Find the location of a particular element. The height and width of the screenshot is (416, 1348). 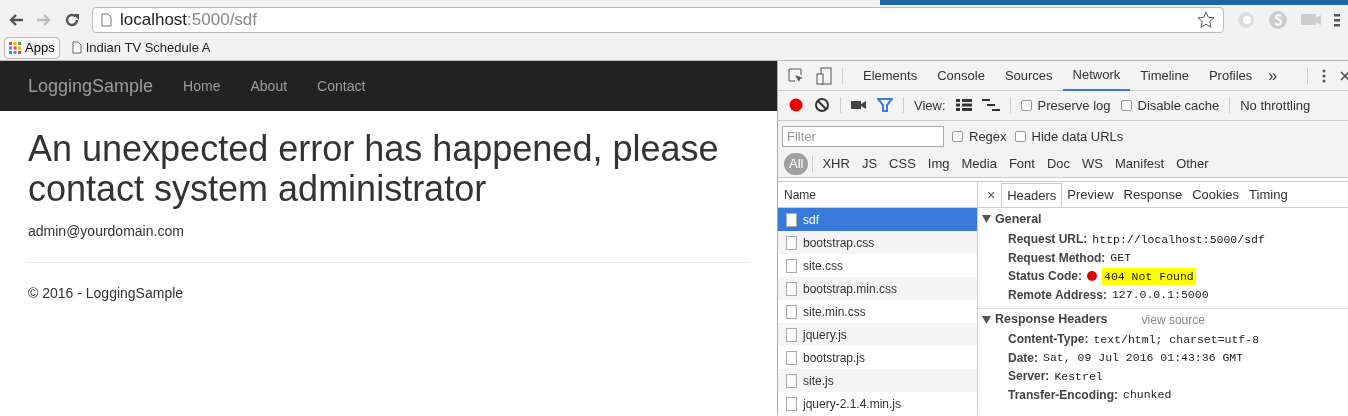

header-name: Date: is located at coordinates (1023, 358).